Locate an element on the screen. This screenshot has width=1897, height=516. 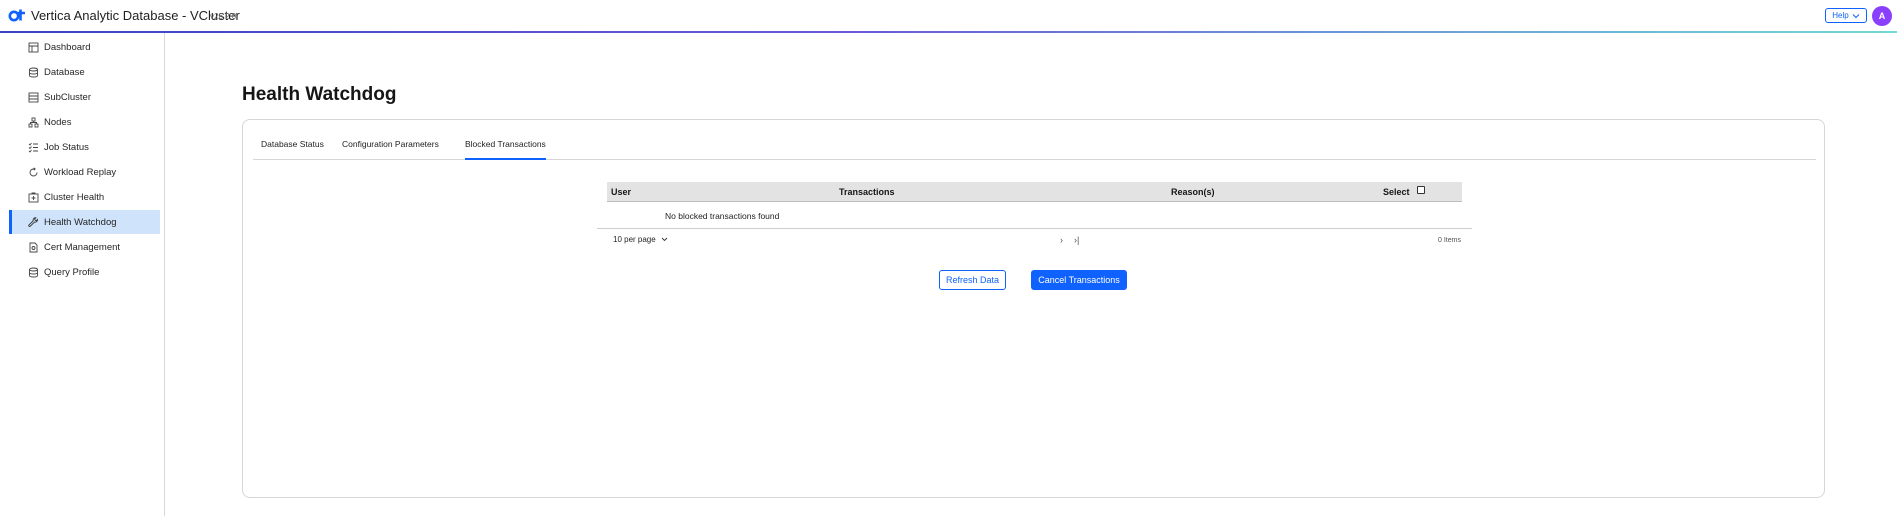
column-select: Select is located at coordinates (1396, 192).